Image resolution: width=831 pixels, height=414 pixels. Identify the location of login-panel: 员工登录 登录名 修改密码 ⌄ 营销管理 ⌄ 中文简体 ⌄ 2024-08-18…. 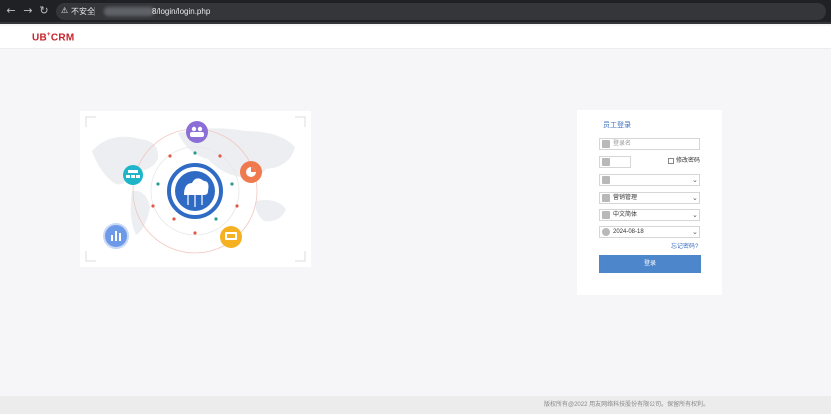
(649, 202).